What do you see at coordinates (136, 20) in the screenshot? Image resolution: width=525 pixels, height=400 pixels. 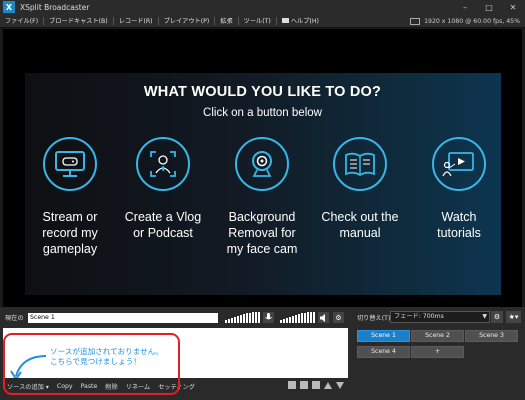 I see `menu-record: レコード(R)` at bounding box center [136, 20].